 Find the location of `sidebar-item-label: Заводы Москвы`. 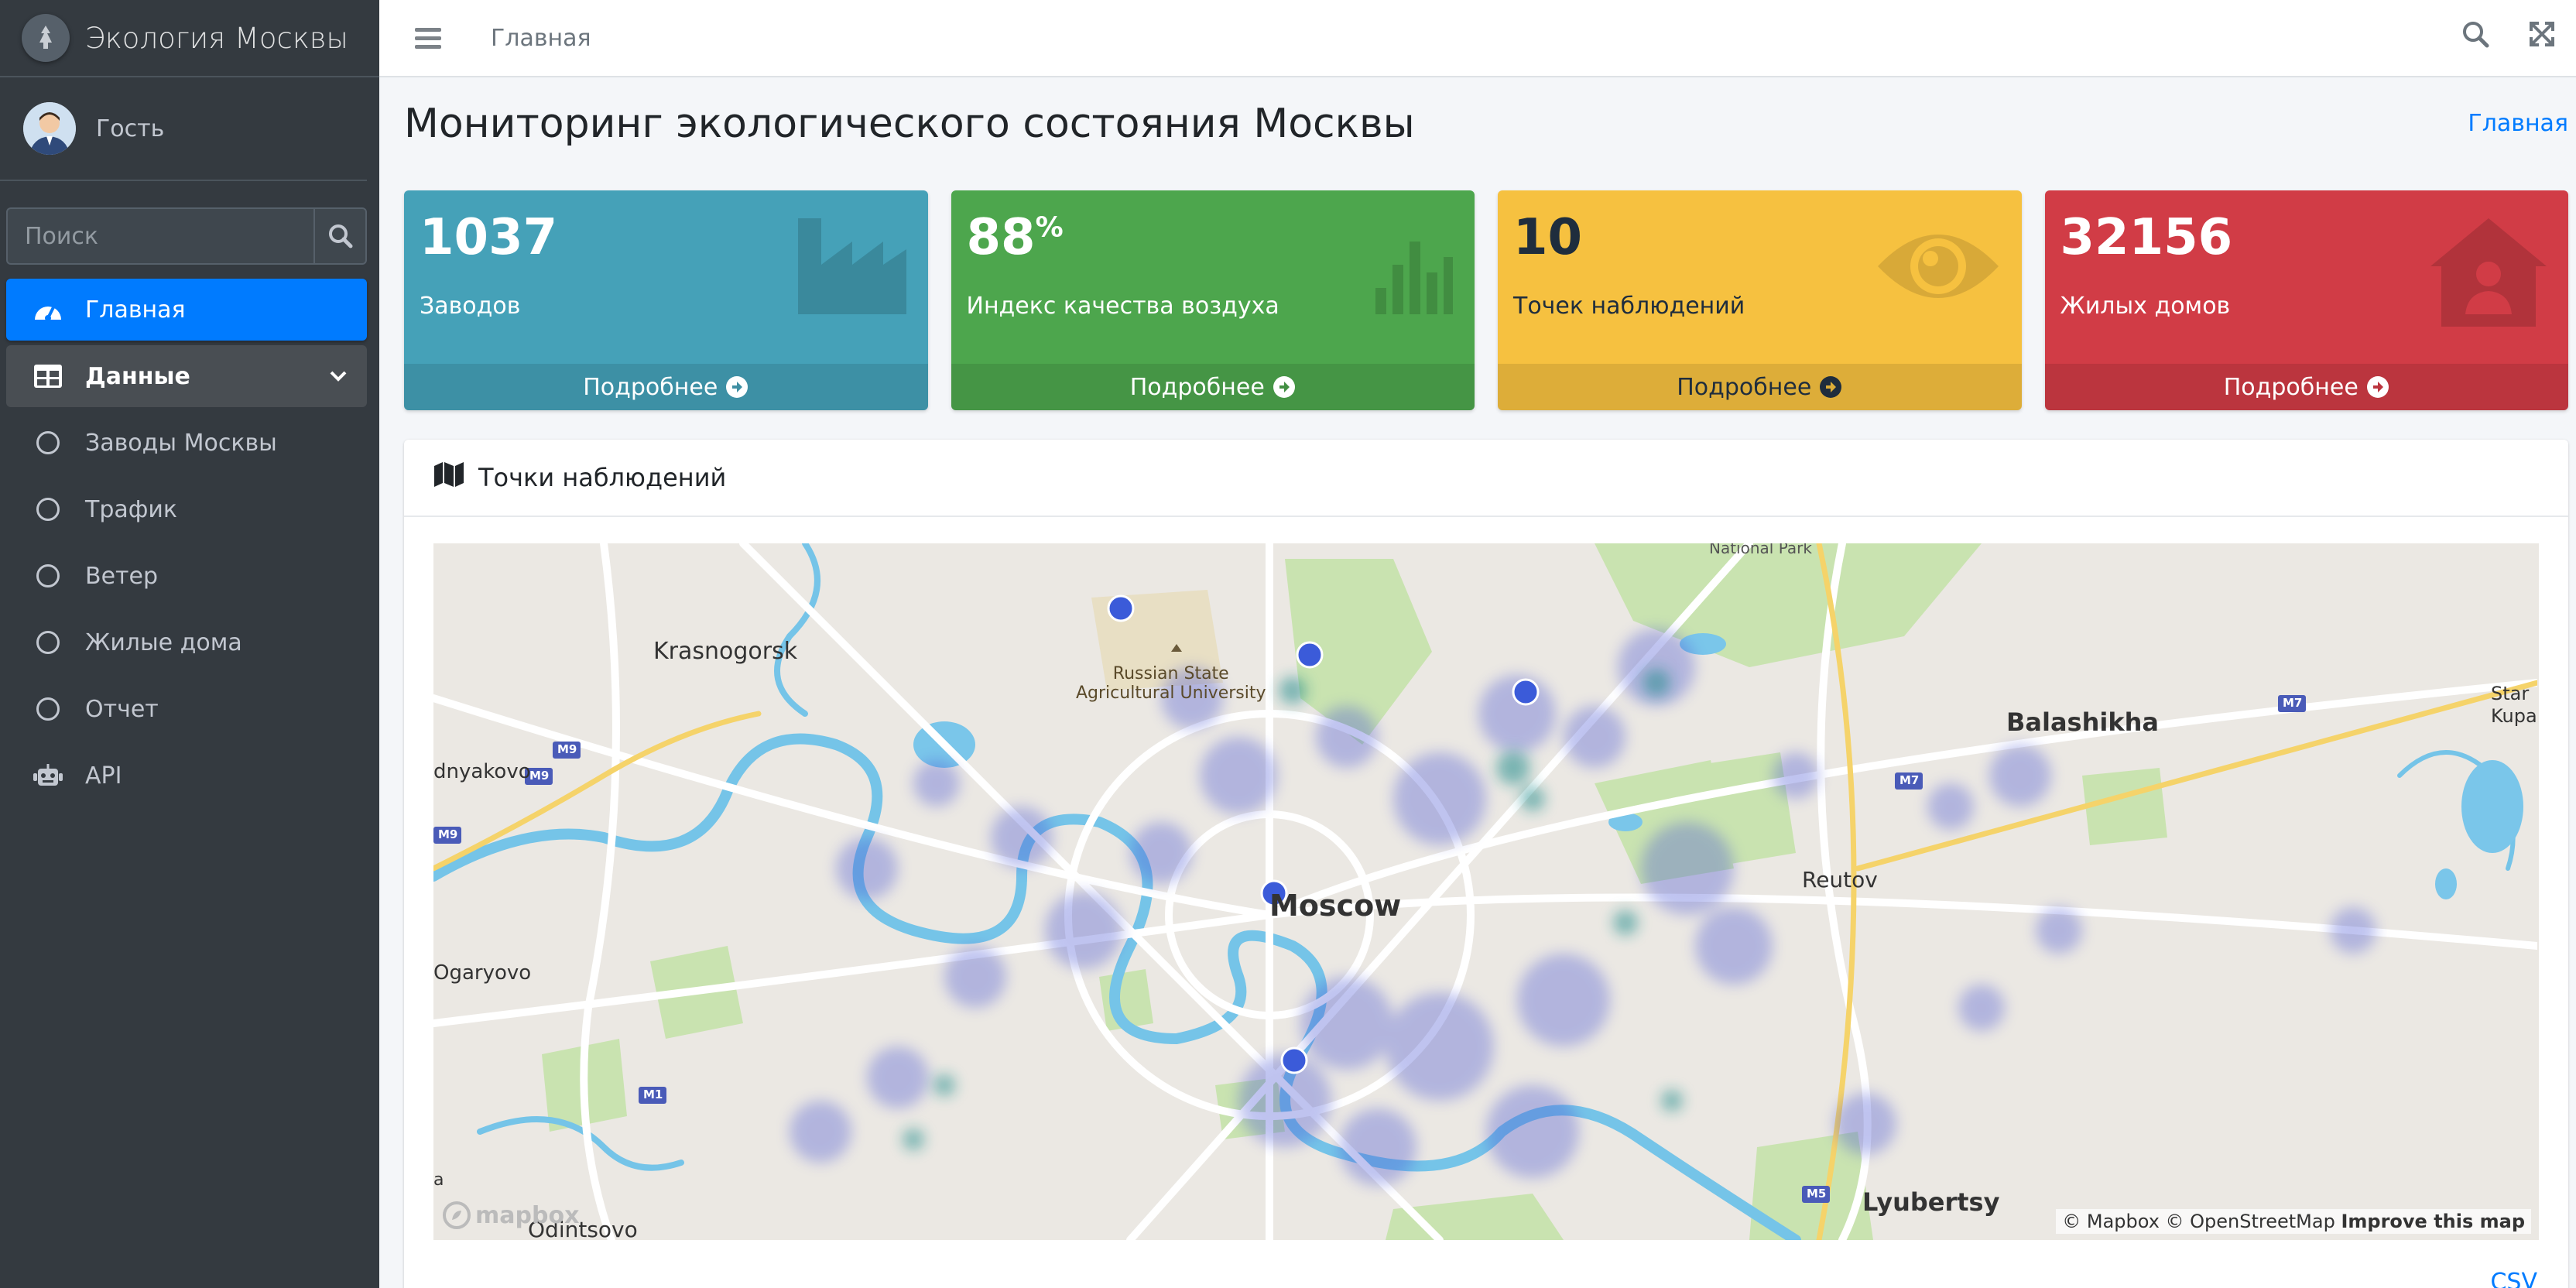

sidebar-item-label: Заводы Москвы is located at coordinates (181, 443).